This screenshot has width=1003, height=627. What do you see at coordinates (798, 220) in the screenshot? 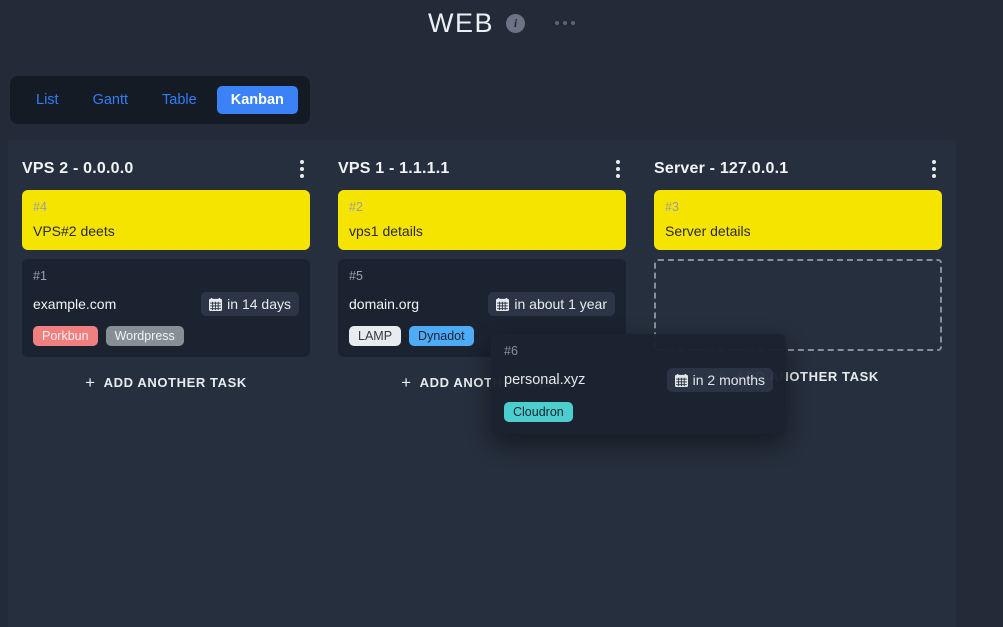
I see `task-card: #3 Server details` at bounding box center [798, 220].